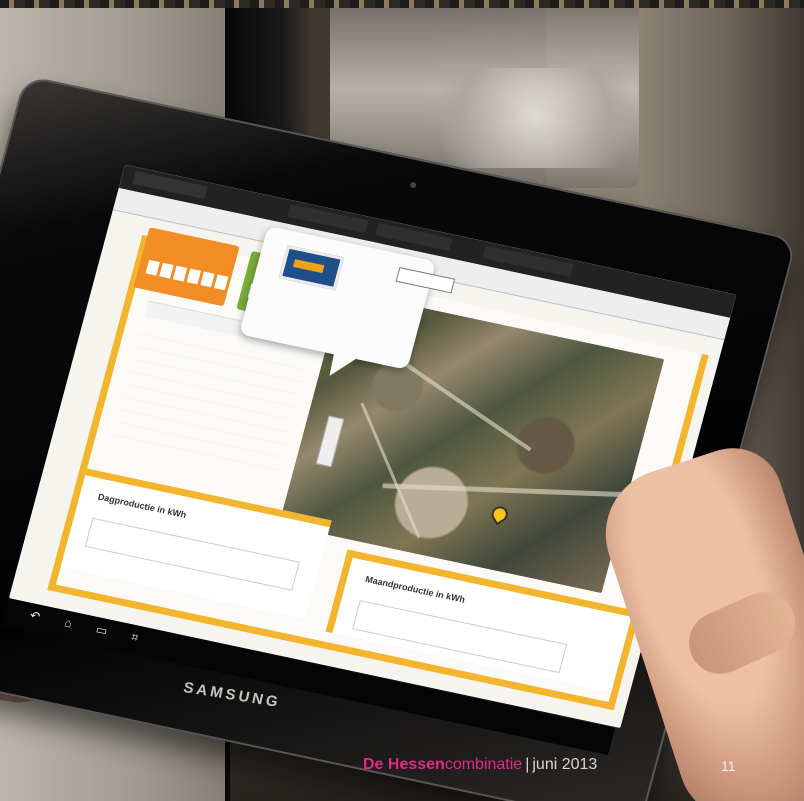 The height and width of the screenshot is (801, 804). Describe the element at coordinates (68, 622) in the screenshot. I see `home-icon: ⌂` at that location.